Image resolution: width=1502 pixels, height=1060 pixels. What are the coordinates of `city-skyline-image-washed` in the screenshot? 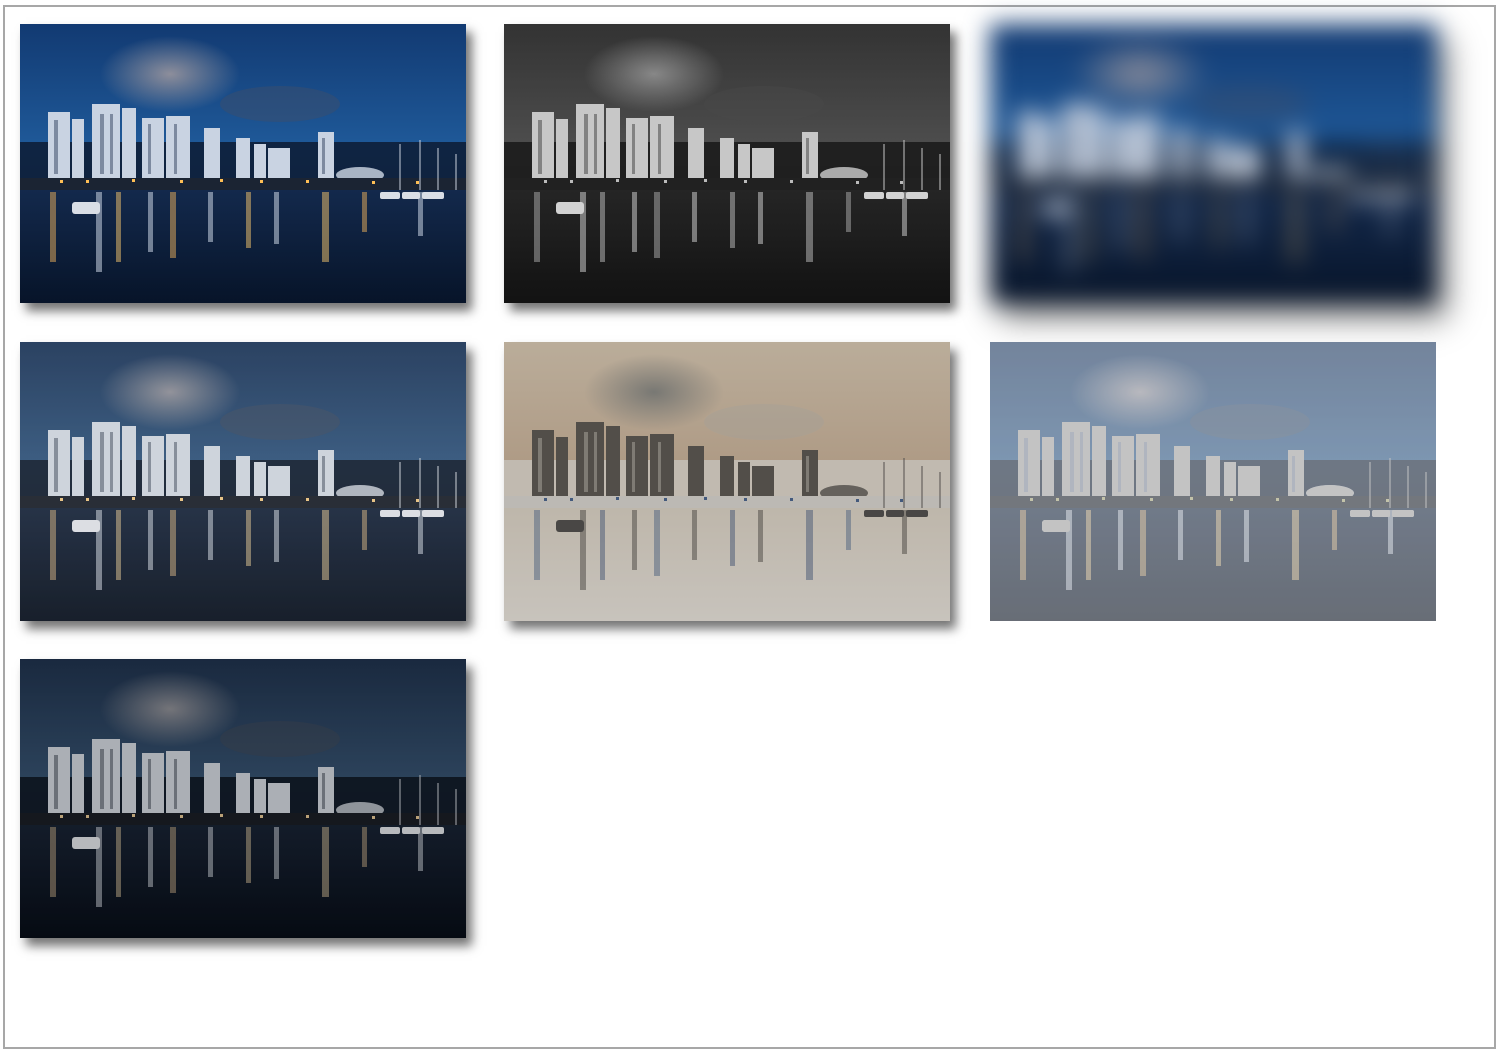 It's located at (1213, 481).